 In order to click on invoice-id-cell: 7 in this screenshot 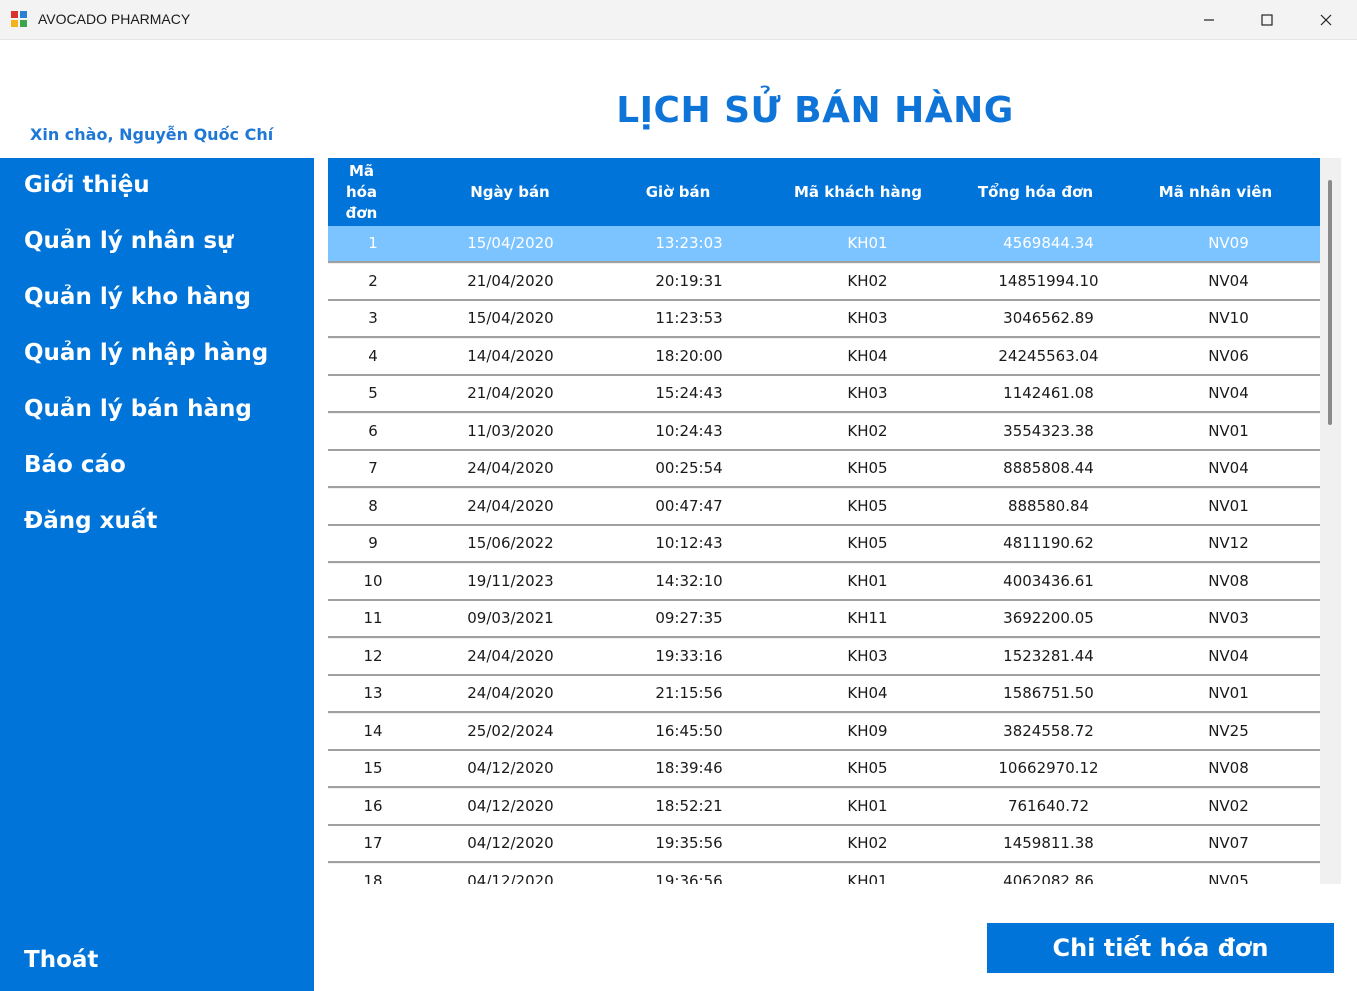, I will do `click(373, 468)`.